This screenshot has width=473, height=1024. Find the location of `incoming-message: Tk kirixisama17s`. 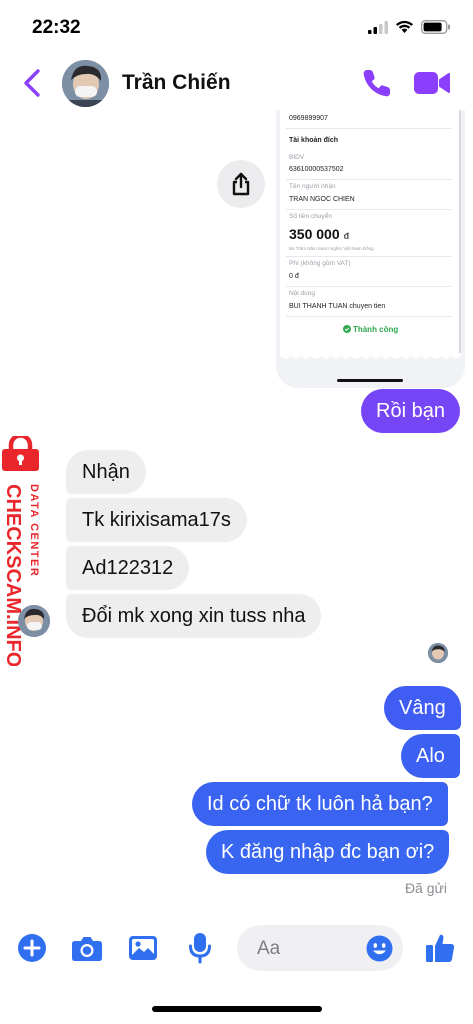

incoming-message: Tk kirixisama17s is located at coordinates (156, 520).